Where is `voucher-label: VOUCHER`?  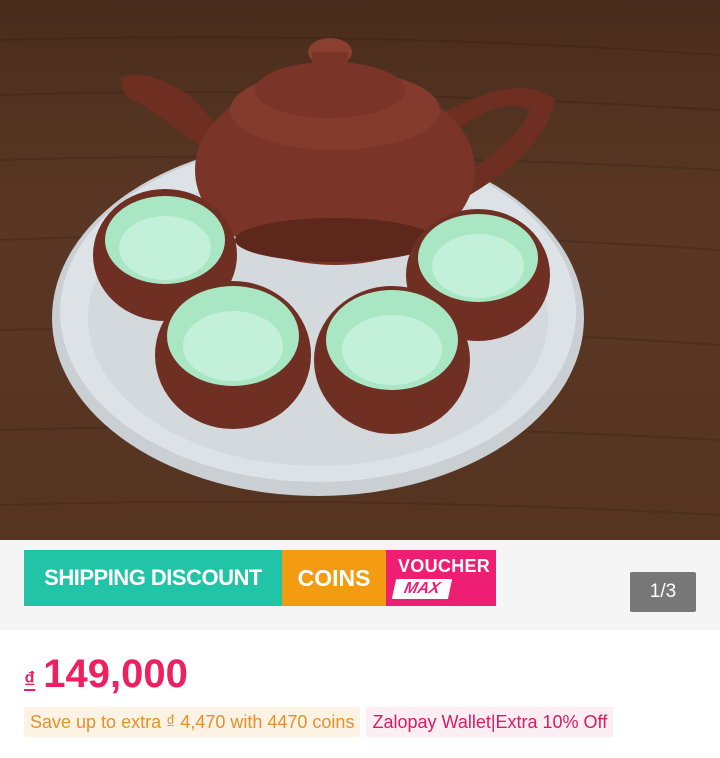
voucher-label: VOUCHER is located at coordinates (444, 566).